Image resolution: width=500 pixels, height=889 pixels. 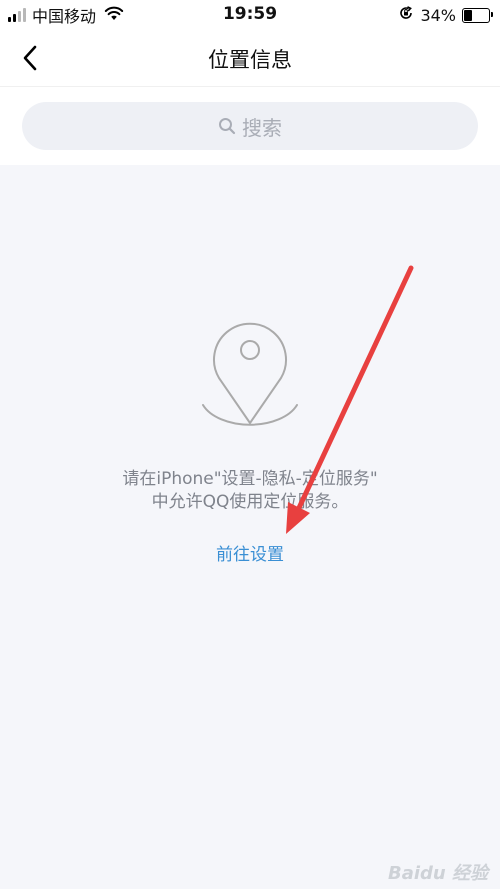 What do you see at coordinates (250, 552) in the screenshot?
I see `go-to-settings-link: 前往设置` at bounding box center [250, 552].